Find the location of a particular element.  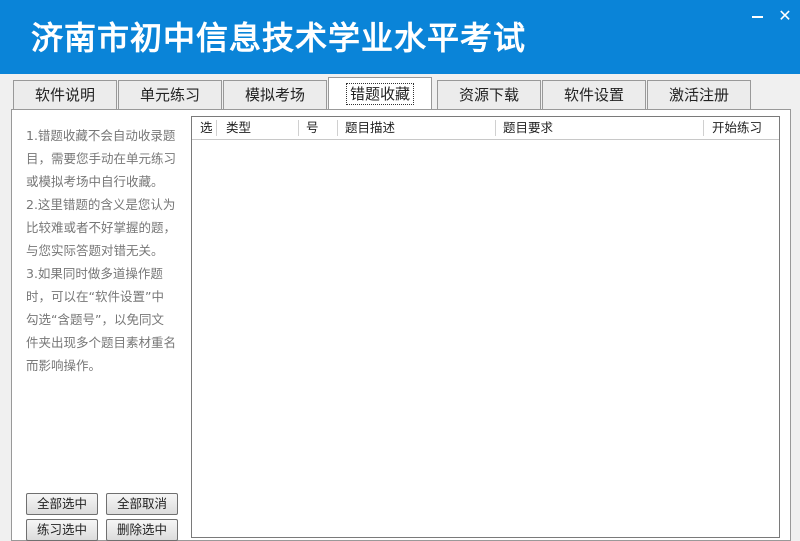

column-header-description: 题目描述 is located at coordinates (370, 128).